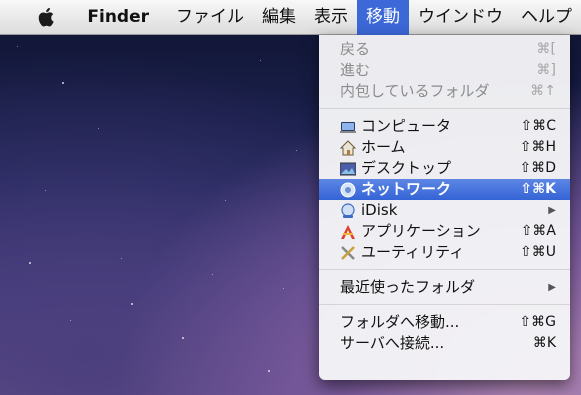 Image resolution: width=581 pixels, height=395 pixels. I want to click on menu-item-label: アプリケーション, so click(421, 231).